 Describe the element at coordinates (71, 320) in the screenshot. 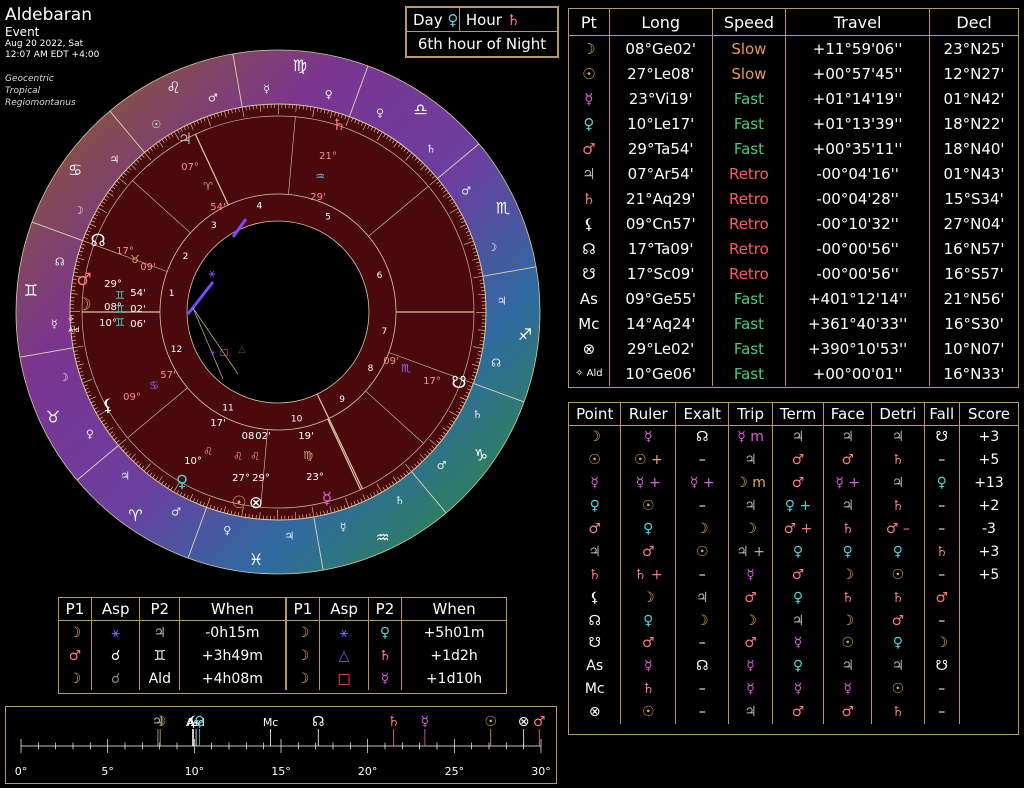

I see `planet-degree-label: ✧` at that location.